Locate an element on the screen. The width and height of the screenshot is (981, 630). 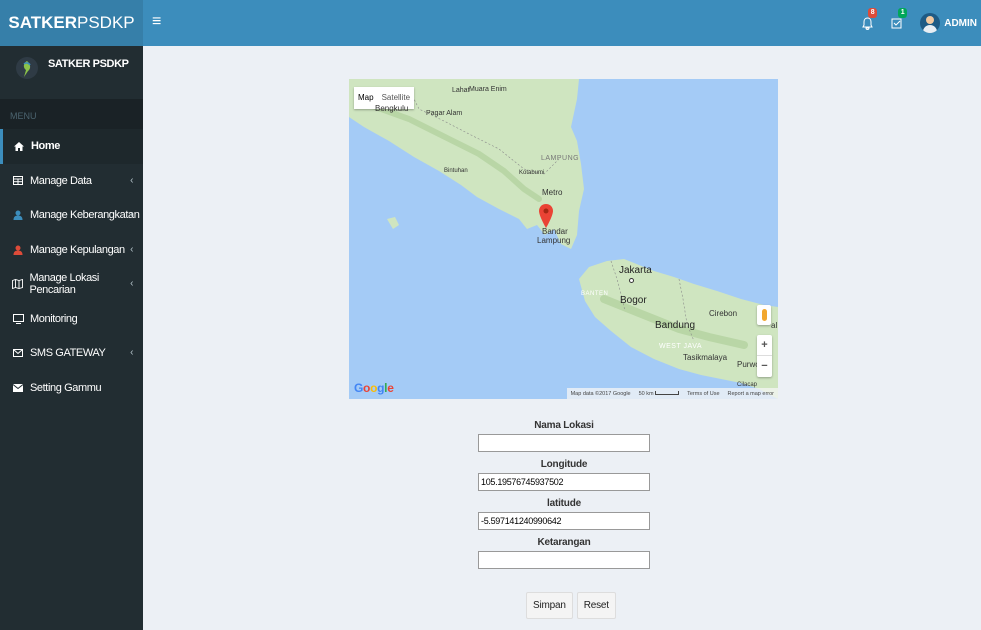
simpan-button: Simpan is located at coordinates (549, 605).